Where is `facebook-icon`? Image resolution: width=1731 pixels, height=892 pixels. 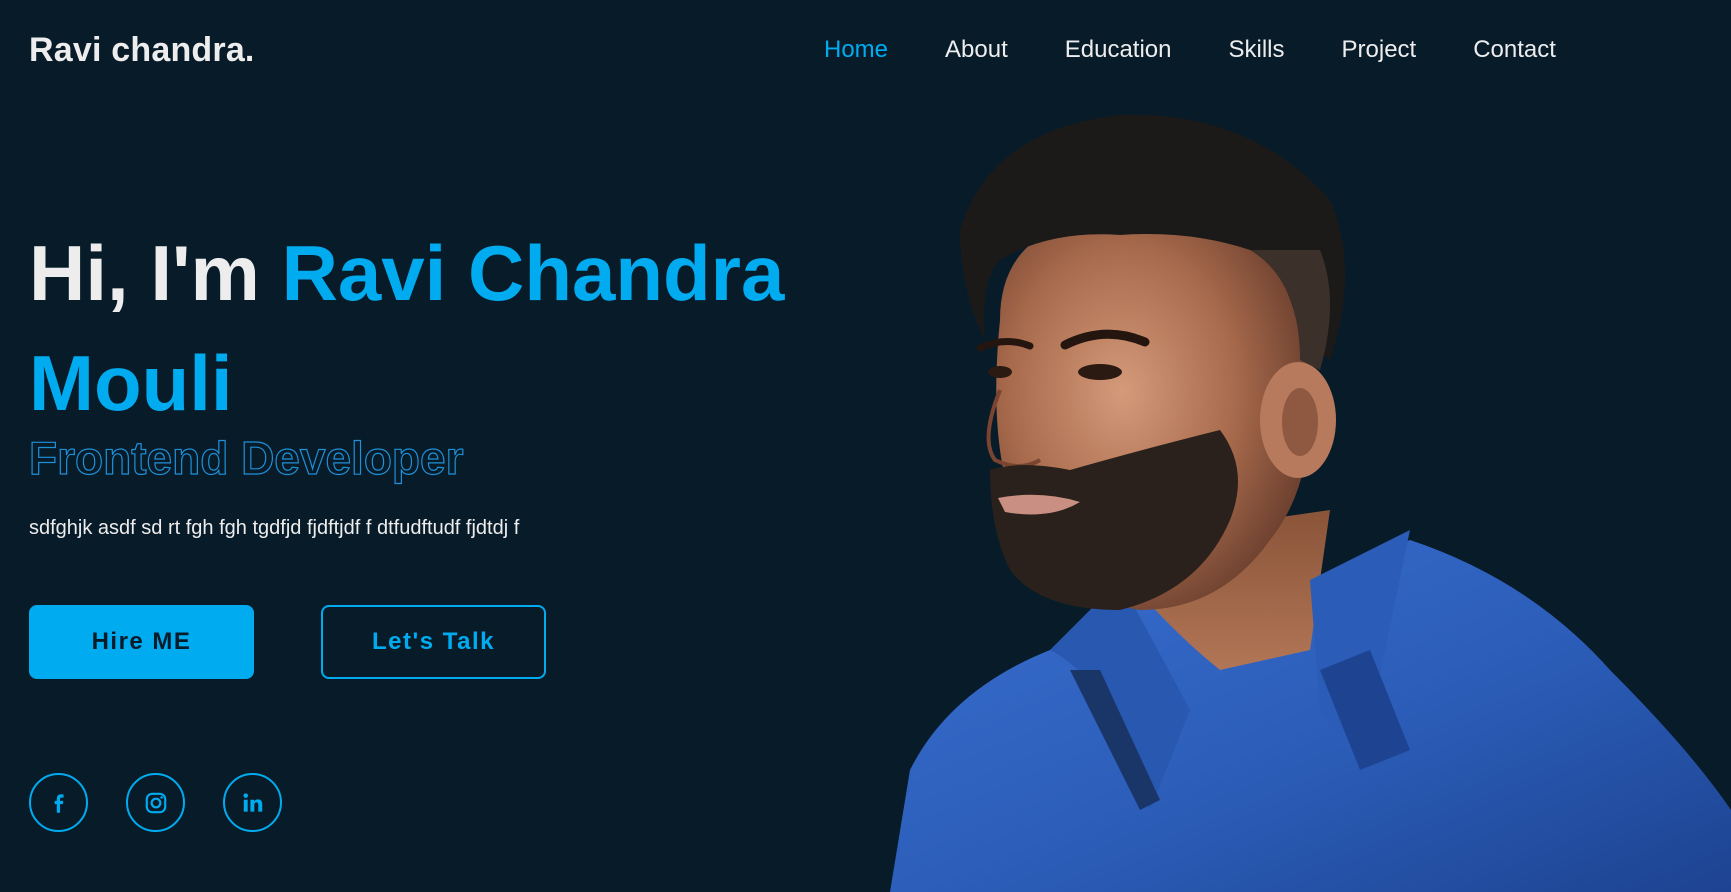
facebook-icon is located at coordinates (59, 803).